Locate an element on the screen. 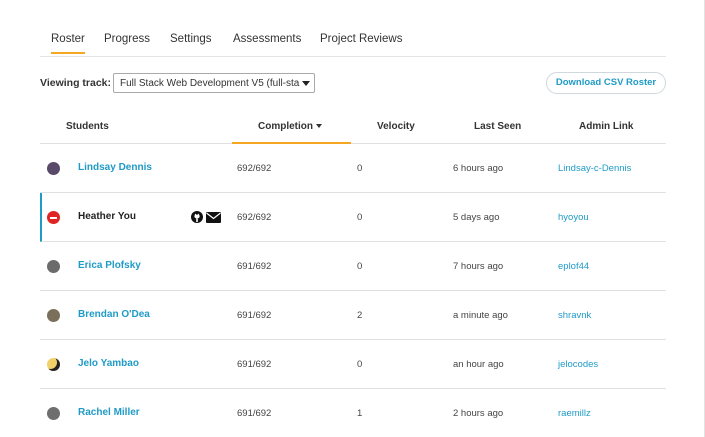 This screenshot has height=437, width=705. admin-link: eplof44 is located at coordinates (573, 266).